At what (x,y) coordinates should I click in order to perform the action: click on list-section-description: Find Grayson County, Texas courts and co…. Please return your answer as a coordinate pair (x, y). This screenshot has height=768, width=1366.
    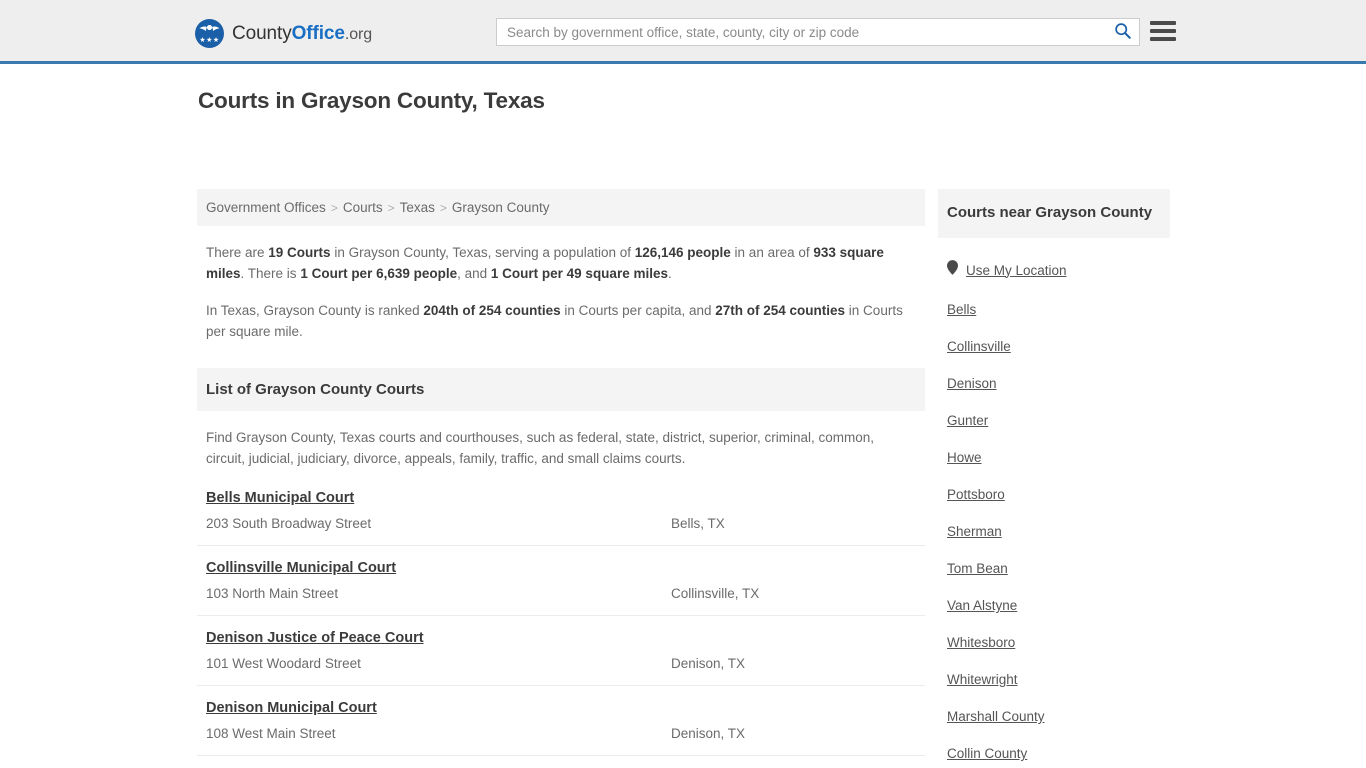
    Looking at the image, I should click on (540, 448).